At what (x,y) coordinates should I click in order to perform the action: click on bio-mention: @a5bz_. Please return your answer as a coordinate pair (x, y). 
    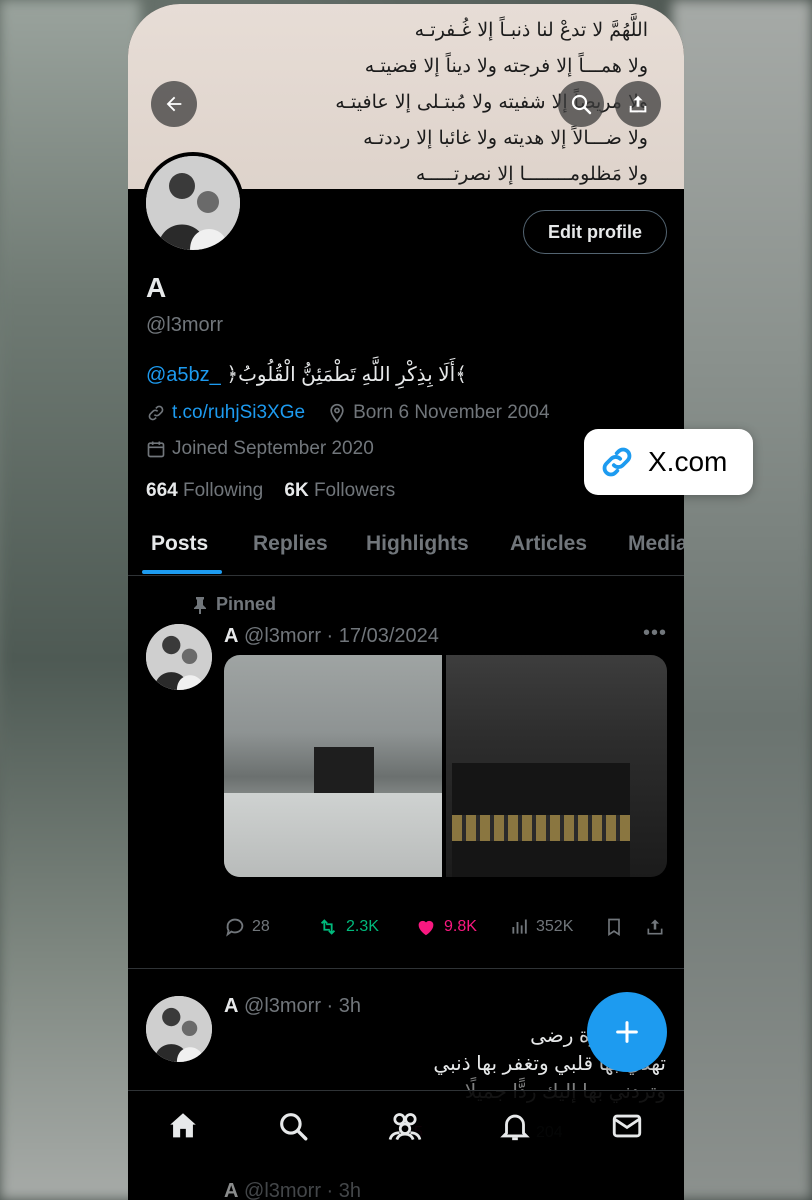
    Looking at the image, I should click on (183, 375).